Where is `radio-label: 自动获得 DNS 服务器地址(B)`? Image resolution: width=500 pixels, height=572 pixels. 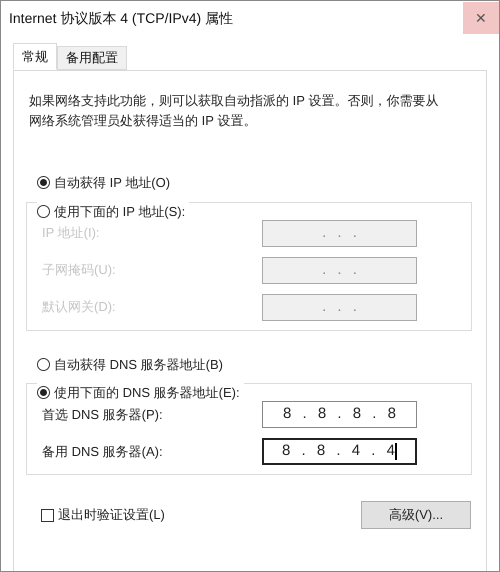 radio-label: 自动获得 DNS 服务器地址(B) is located at coordinates (138, 365).